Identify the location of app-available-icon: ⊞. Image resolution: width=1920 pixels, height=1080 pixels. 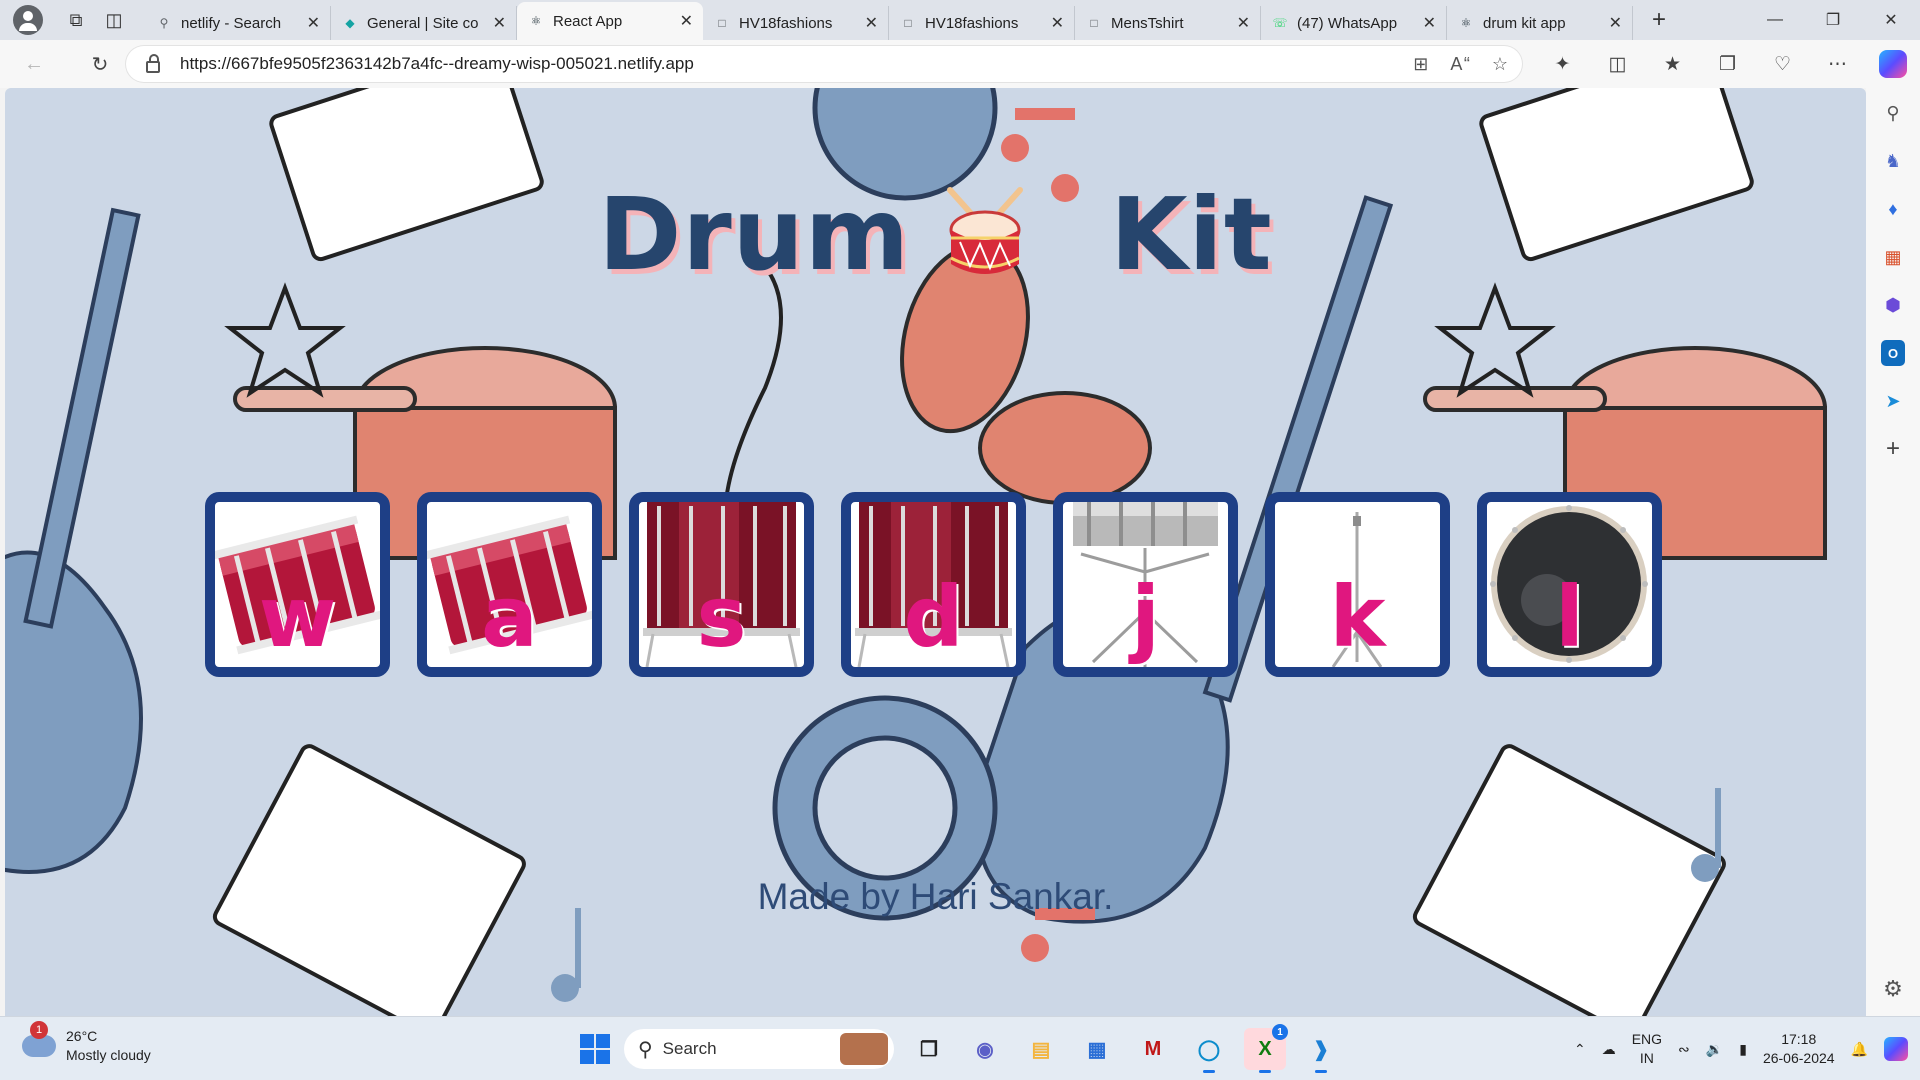
(1420, 64).